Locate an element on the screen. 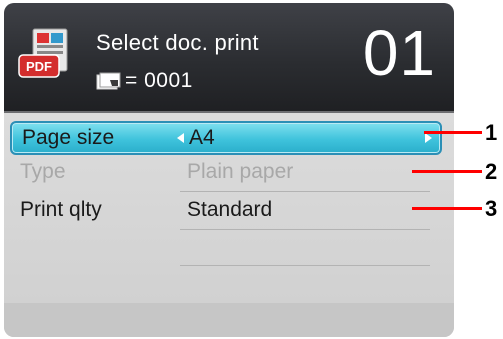 This screenshot has width=503, height=339. menu-row-type: Type Plain paper is located at coordinates (224, 172).